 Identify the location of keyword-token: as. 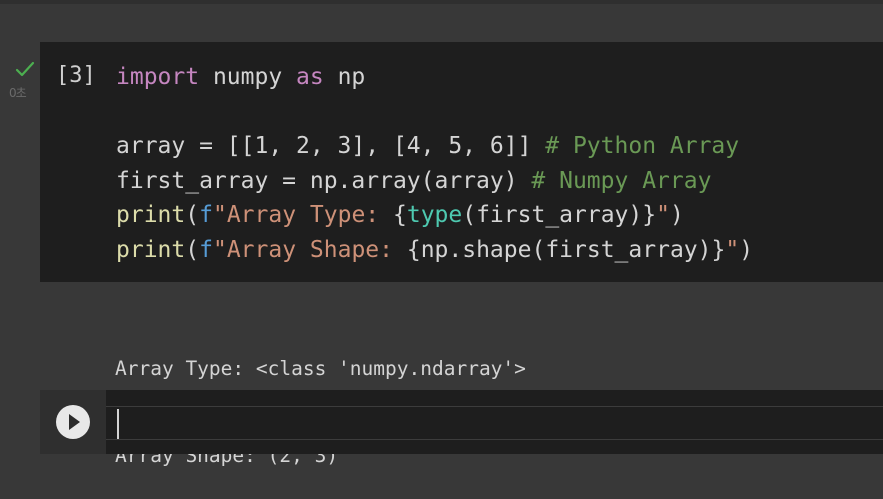
(310, 77).